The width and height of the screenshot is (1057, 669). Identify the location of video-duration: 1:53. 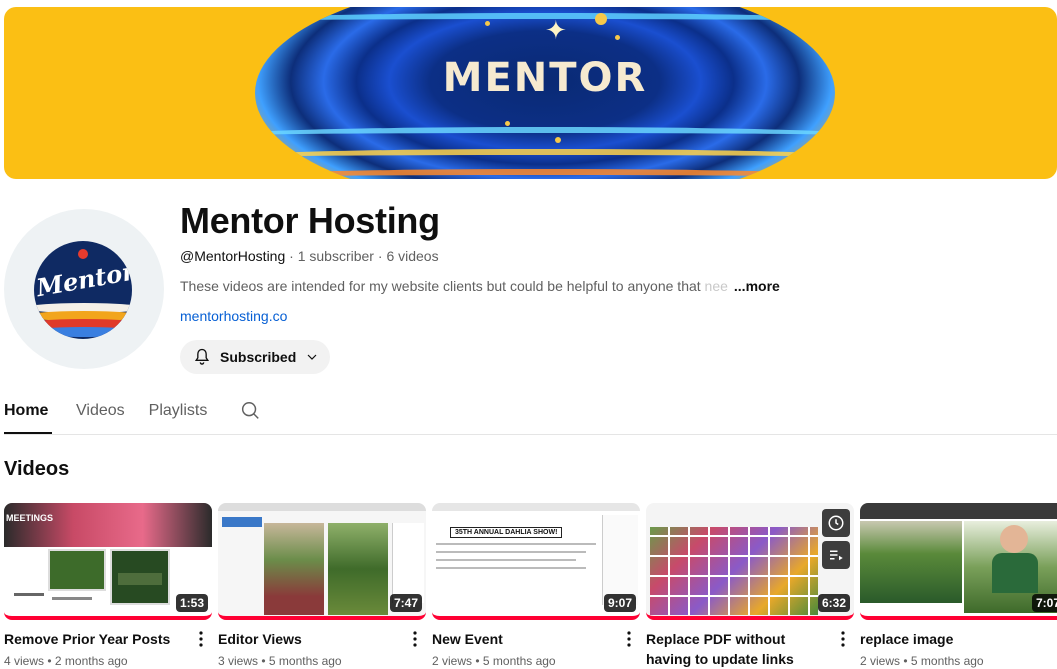
(191, 603).